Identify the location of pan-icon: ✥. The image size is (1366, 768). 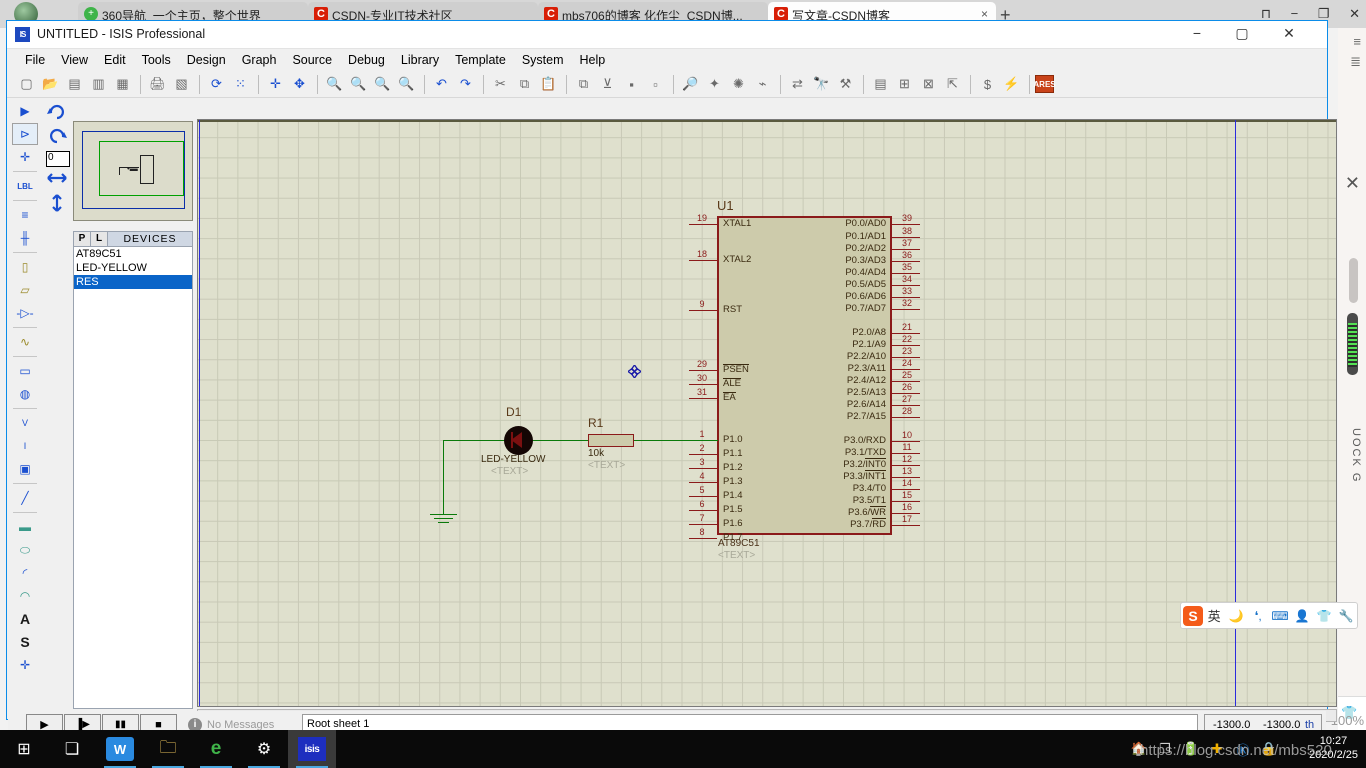
(299, 84).